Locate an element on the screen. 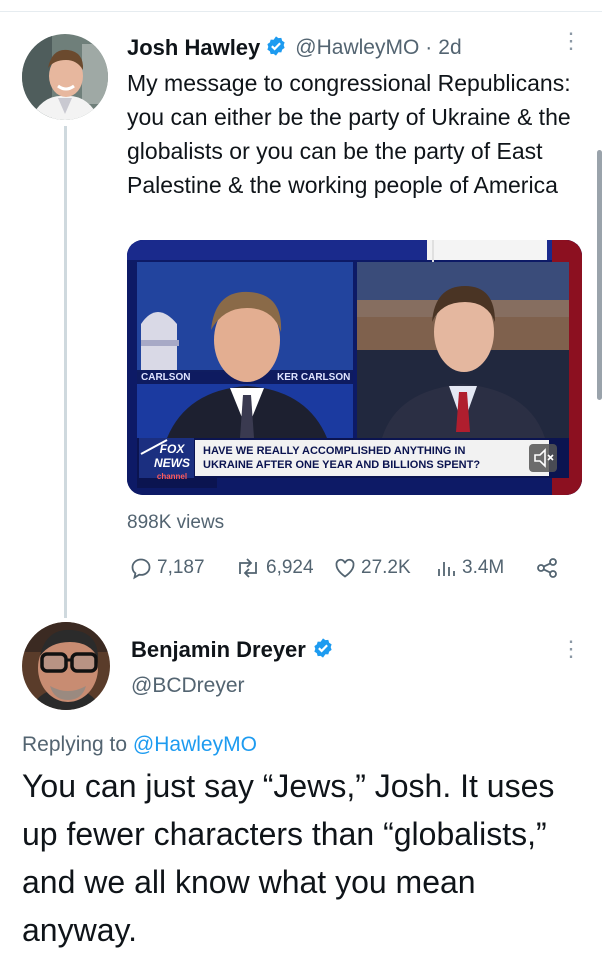  top-divider is located at coordinates (301, 11).